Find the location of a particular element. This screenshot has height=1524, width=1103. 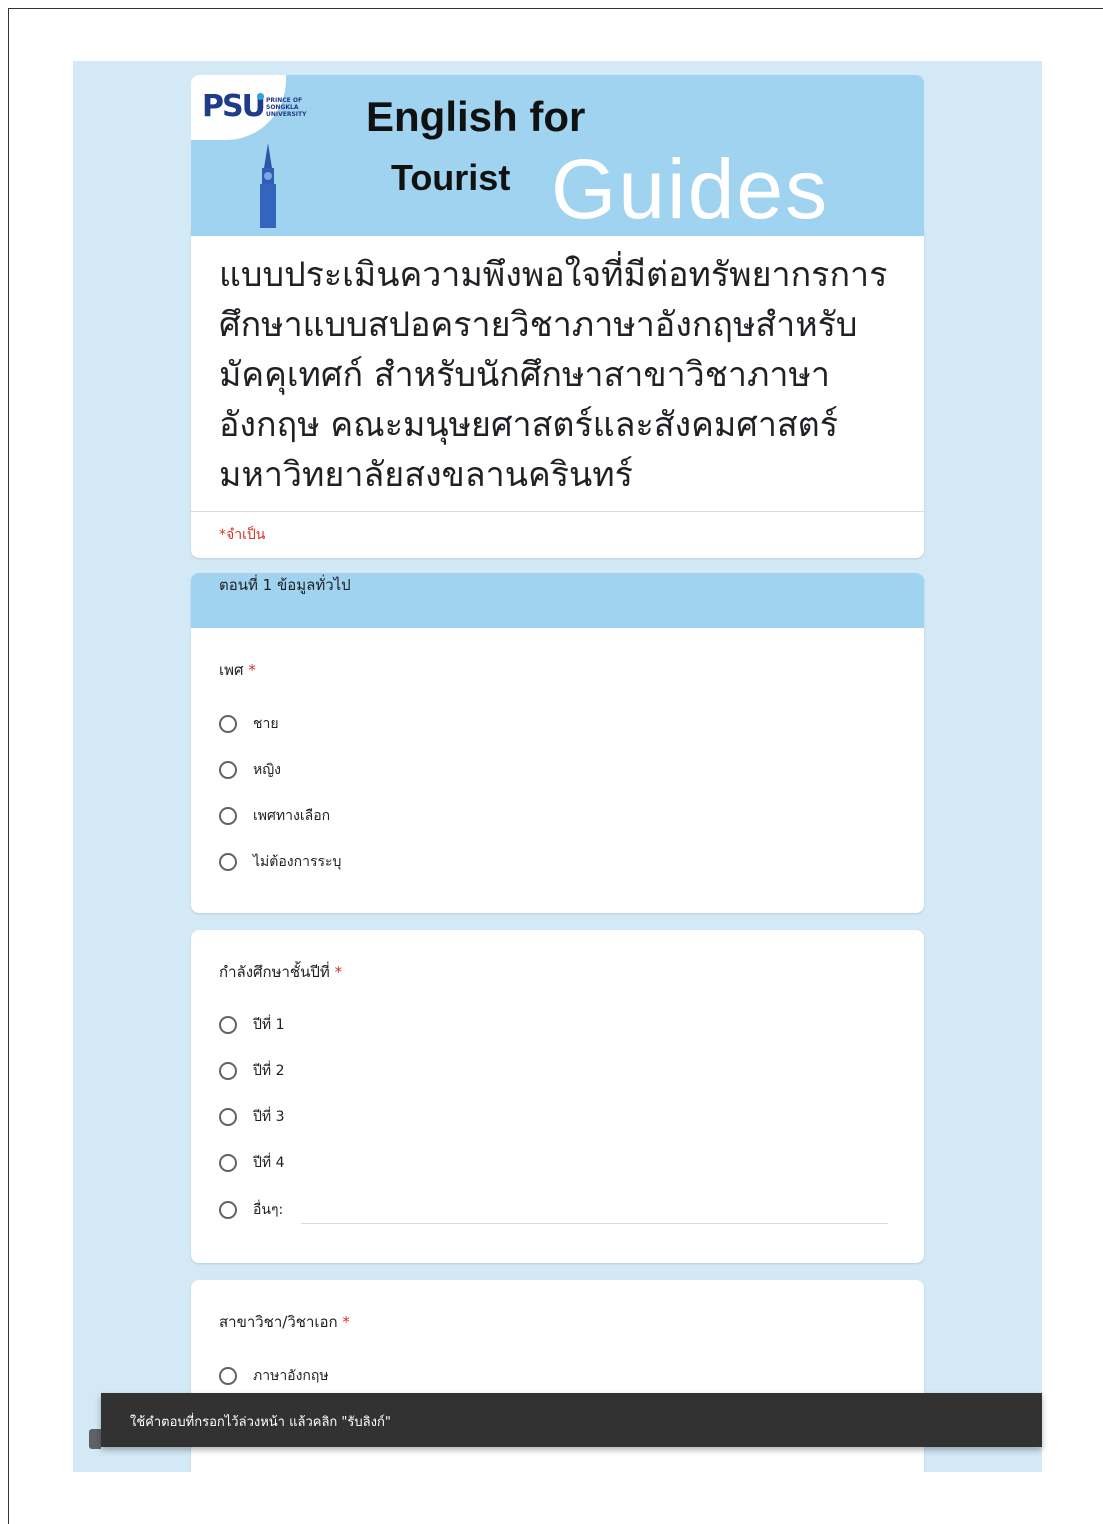

other-text-input is located at coordinates (594, 1223).